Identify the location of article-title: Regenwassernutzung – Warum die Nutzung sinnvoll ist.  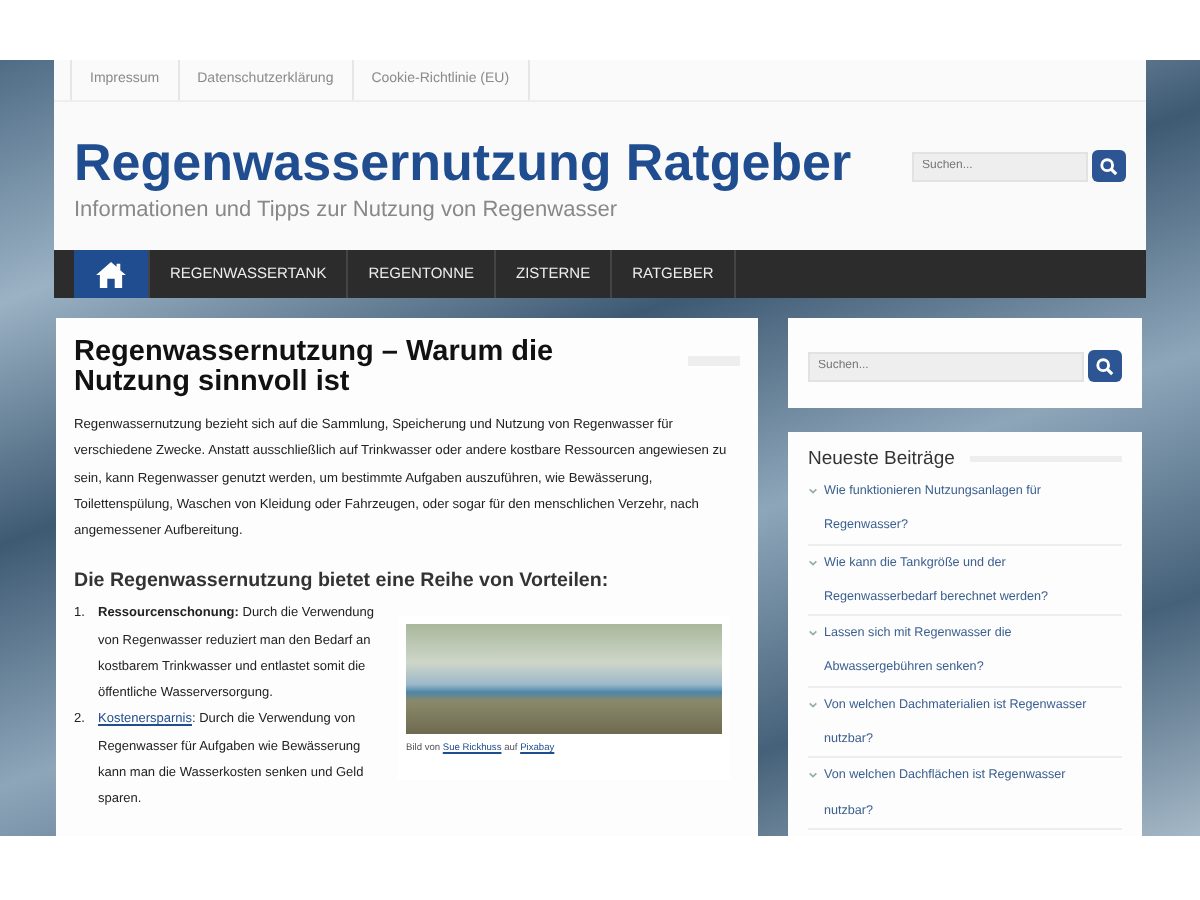
(315, 368).